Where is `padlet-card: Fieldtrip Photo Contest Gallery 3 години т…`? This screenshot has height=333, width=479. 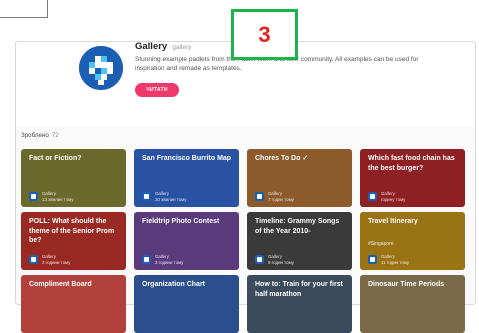 padlet-card: Fieldtrip Photo Contest Gallery 3 години т… is located at coordinates (186, 241).